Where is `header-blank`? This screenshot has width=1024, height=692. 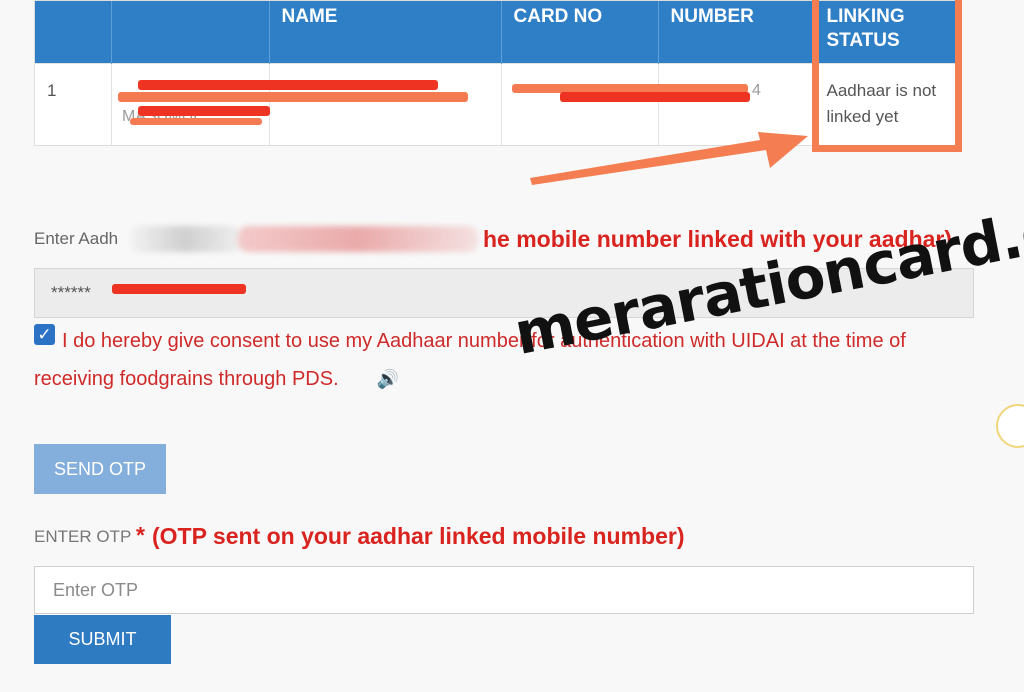 header-blank is located at coordinates (190, 32).